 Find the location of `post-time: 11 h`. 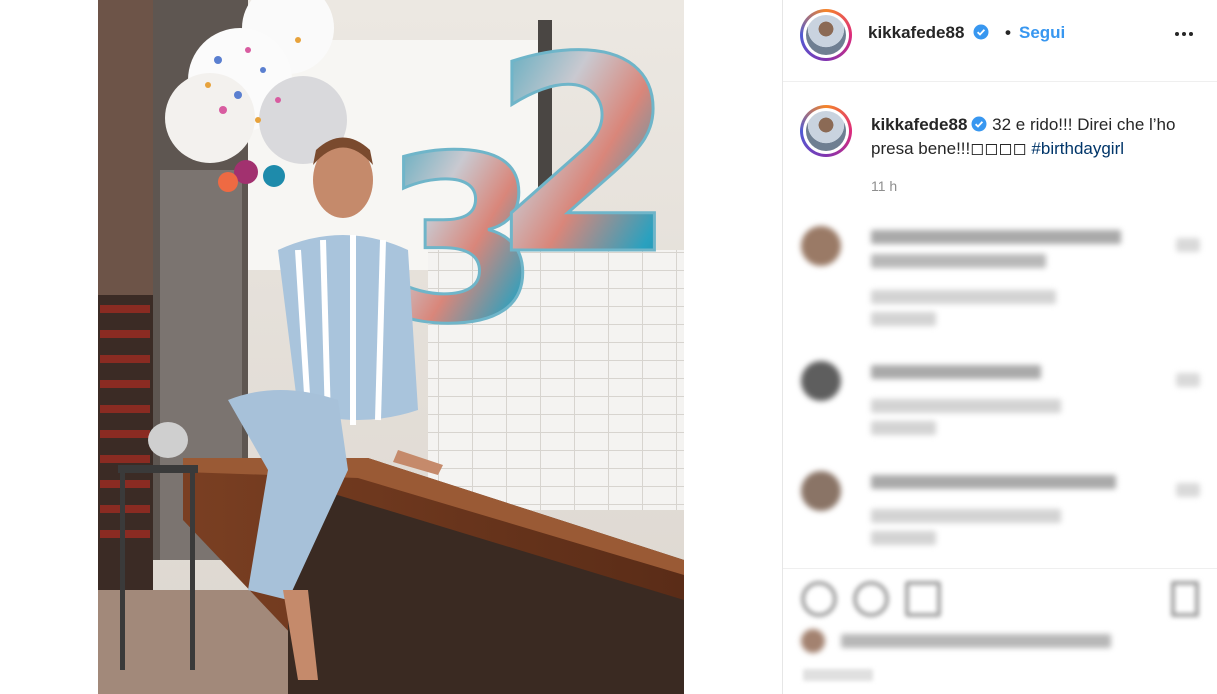

post-time: 11 h is located at coordinates (884, 186).